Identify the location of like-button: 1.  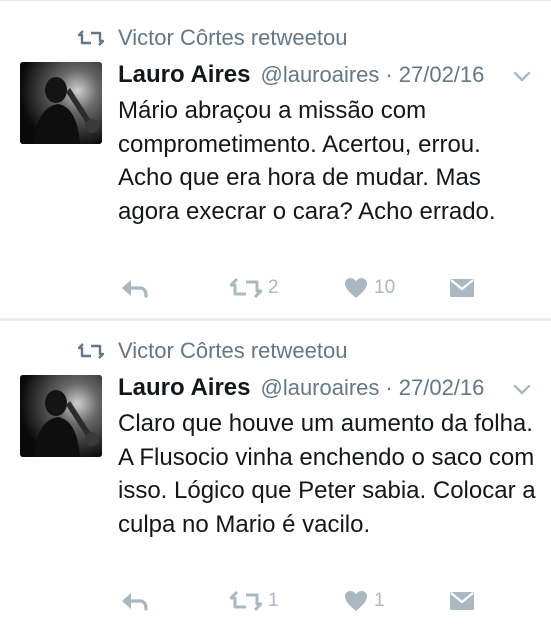
(364, 601).